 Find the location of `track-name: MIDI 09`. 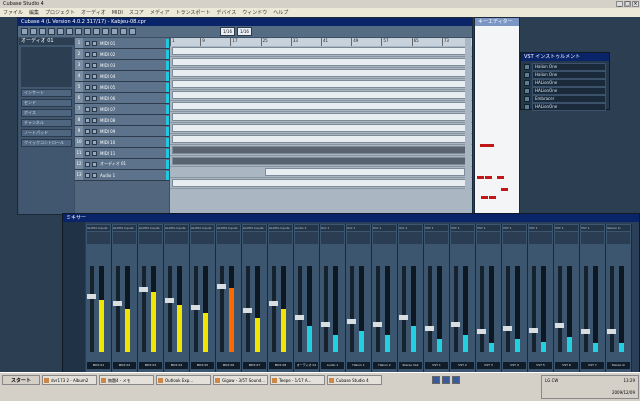

track-name: MIDI 09 is located at coordinates (133, 131).